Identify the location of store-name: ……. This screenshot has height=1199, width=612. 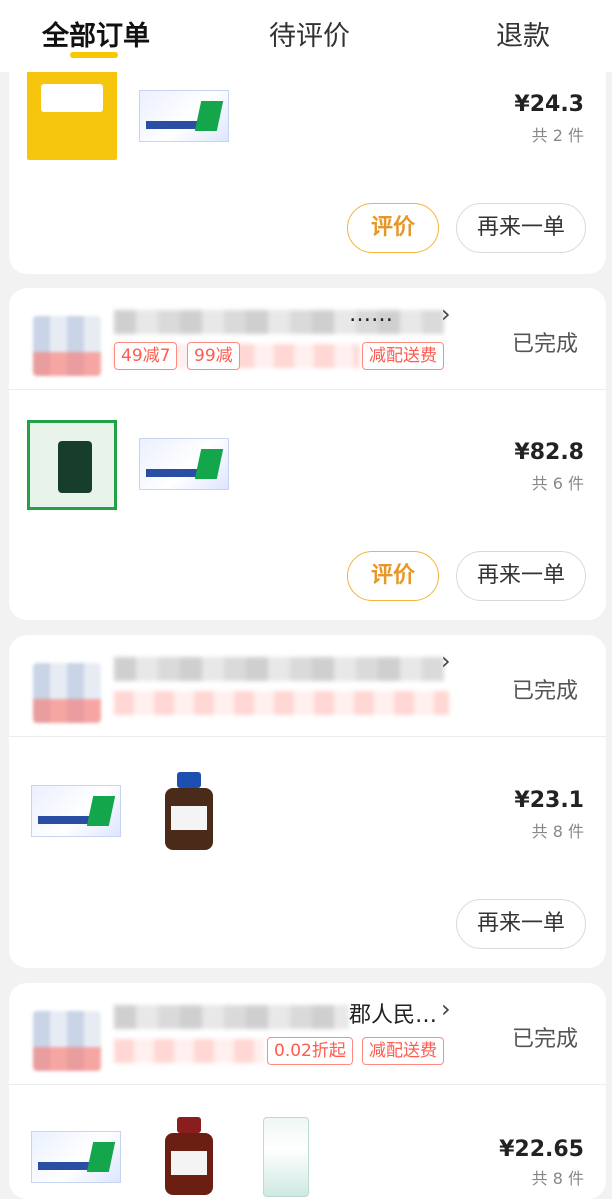
(371, 314).